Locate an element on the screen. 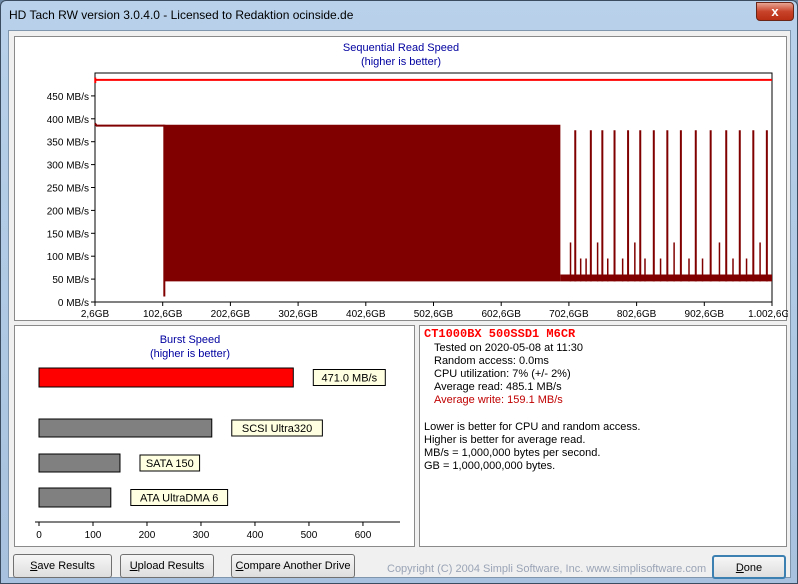 This screenshot has width=798, height=584. burst-x-tick-label: 600 is located at coordinates (363, 535).